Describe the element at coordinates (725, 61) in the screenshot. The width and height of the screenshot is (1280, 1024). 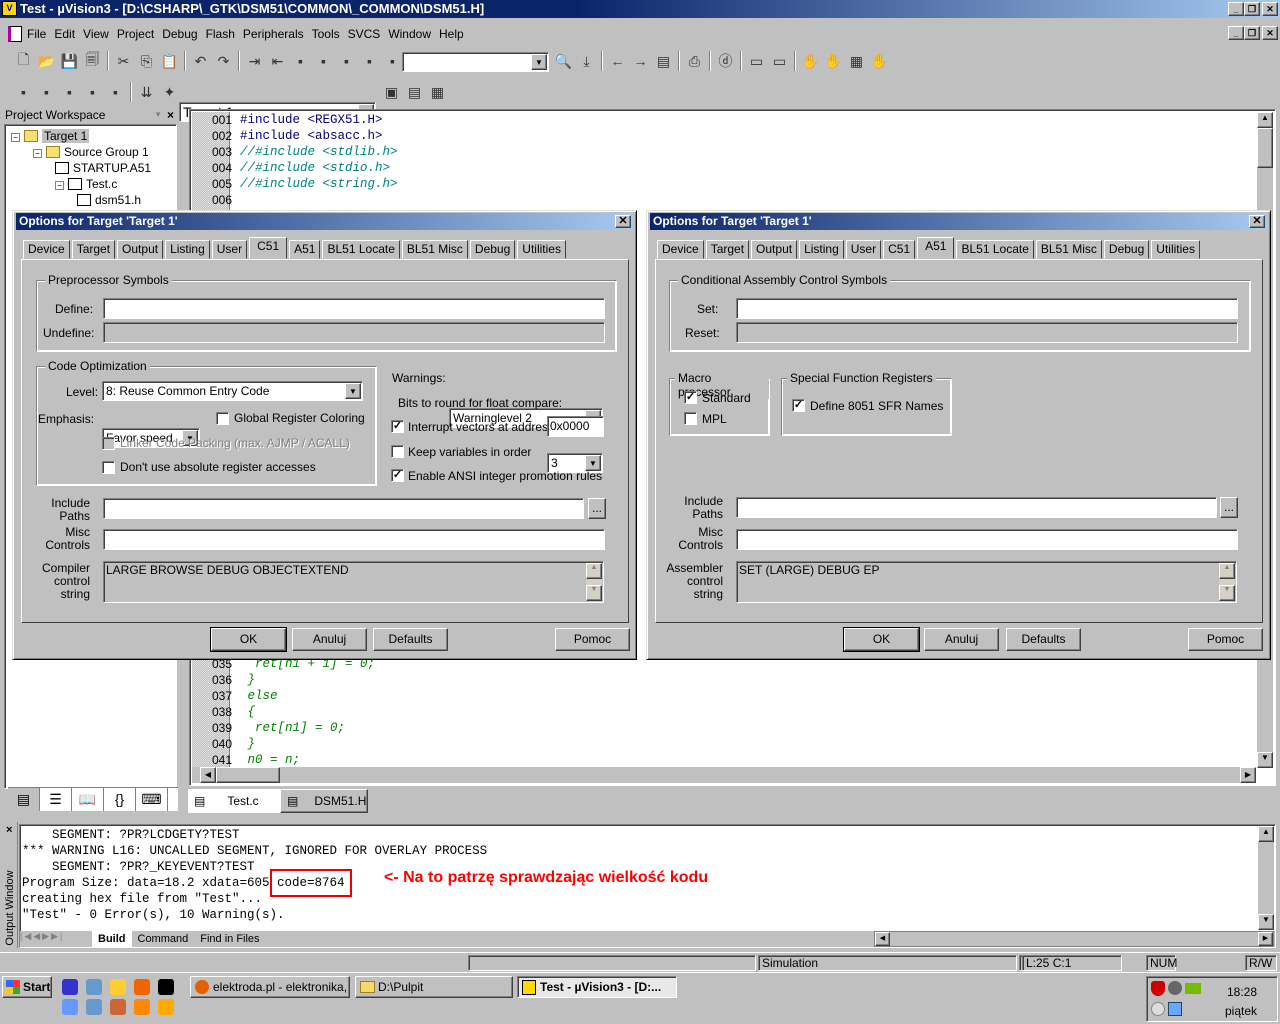
I see `debug-icon: ⓓ` at that location.